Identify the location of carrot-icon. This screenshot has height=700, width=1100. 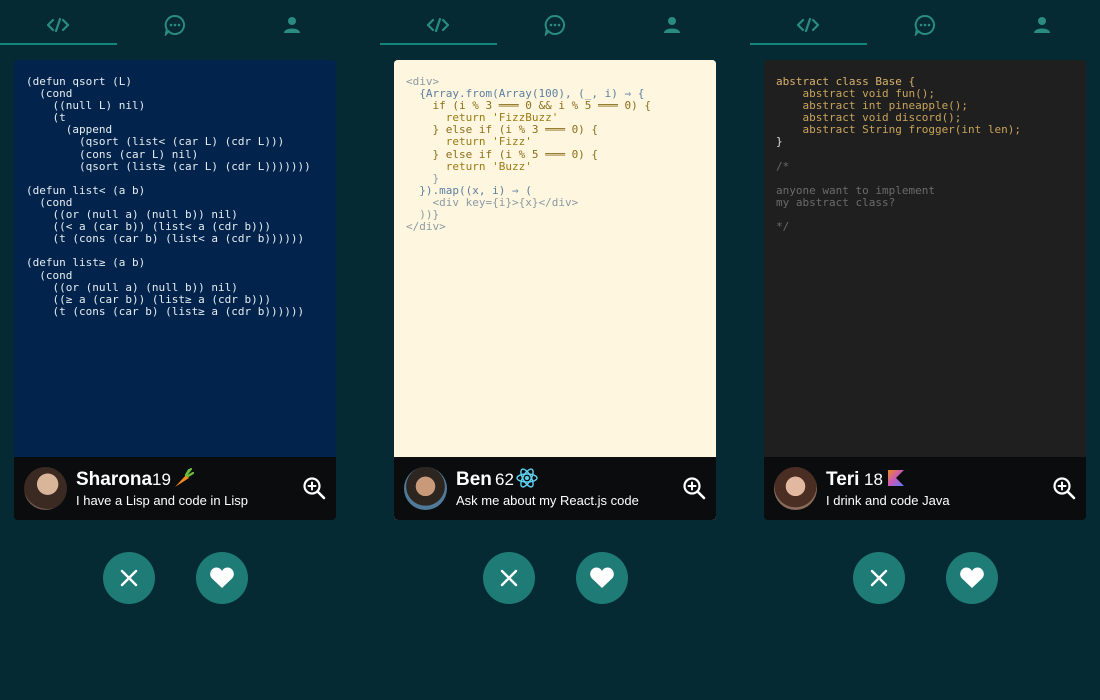
(185, 477).